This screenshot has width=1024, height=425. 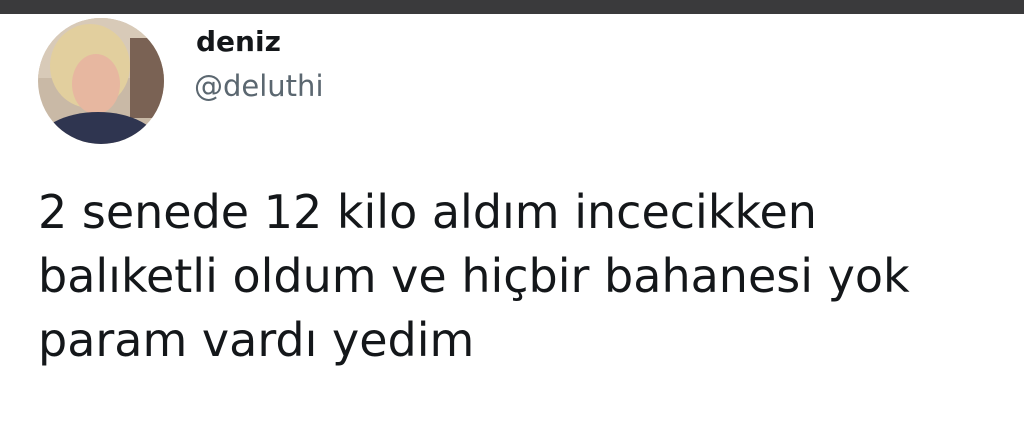 I want to click on avatar-icon, so click(x=101, y=81).